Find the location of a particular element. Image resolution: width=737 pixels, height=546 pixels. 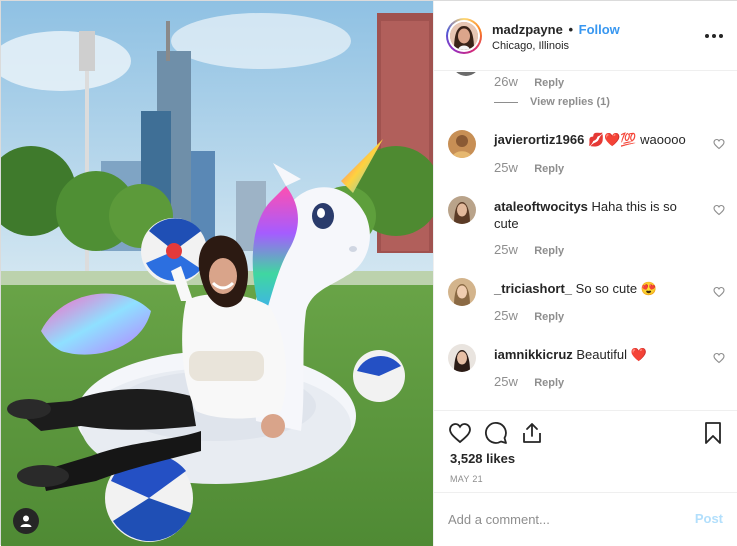

add-comment-input is located at coordinates (563, 519).